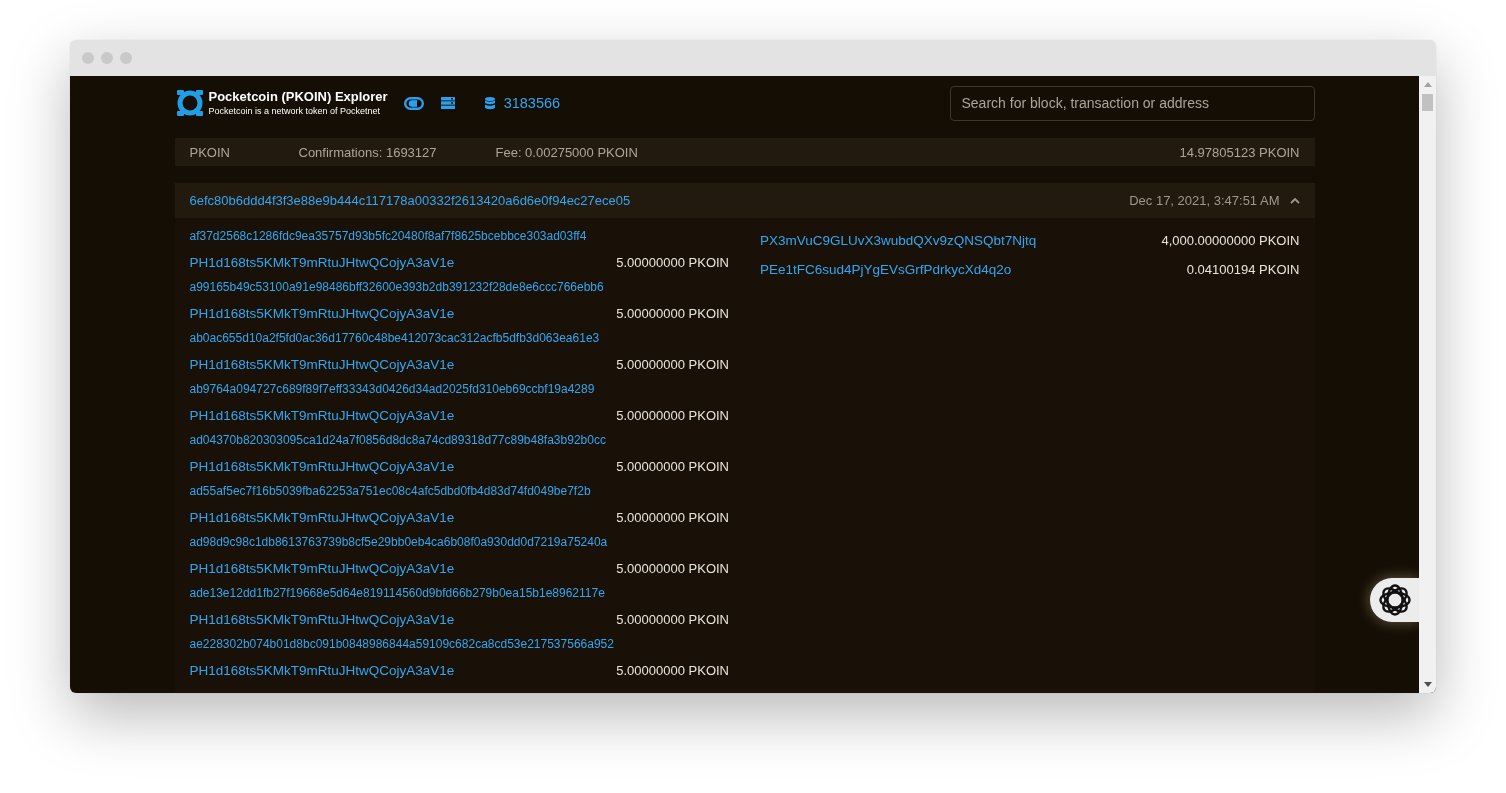  Describe the element at coordinates (390, 491) in the screenshot. I see `input-txid-link: ad55af5ec7f16b5039fba62253a751ec08c4afc5dbd0fb4d83d74fd049be7f2b` at that location.